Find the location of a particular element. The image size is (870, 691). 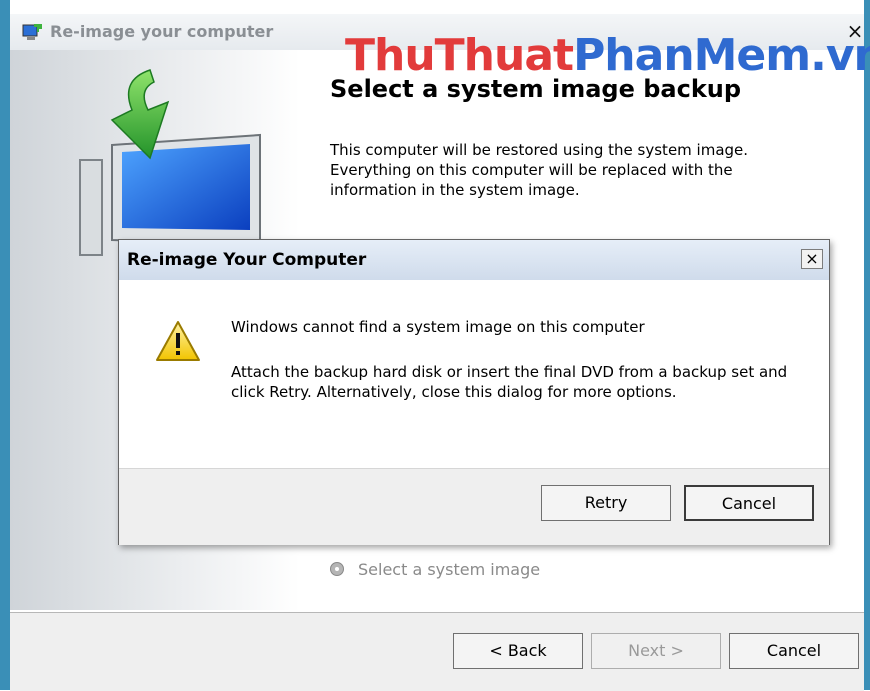

dialog-close-button: × is located at coordinates (812, 259).